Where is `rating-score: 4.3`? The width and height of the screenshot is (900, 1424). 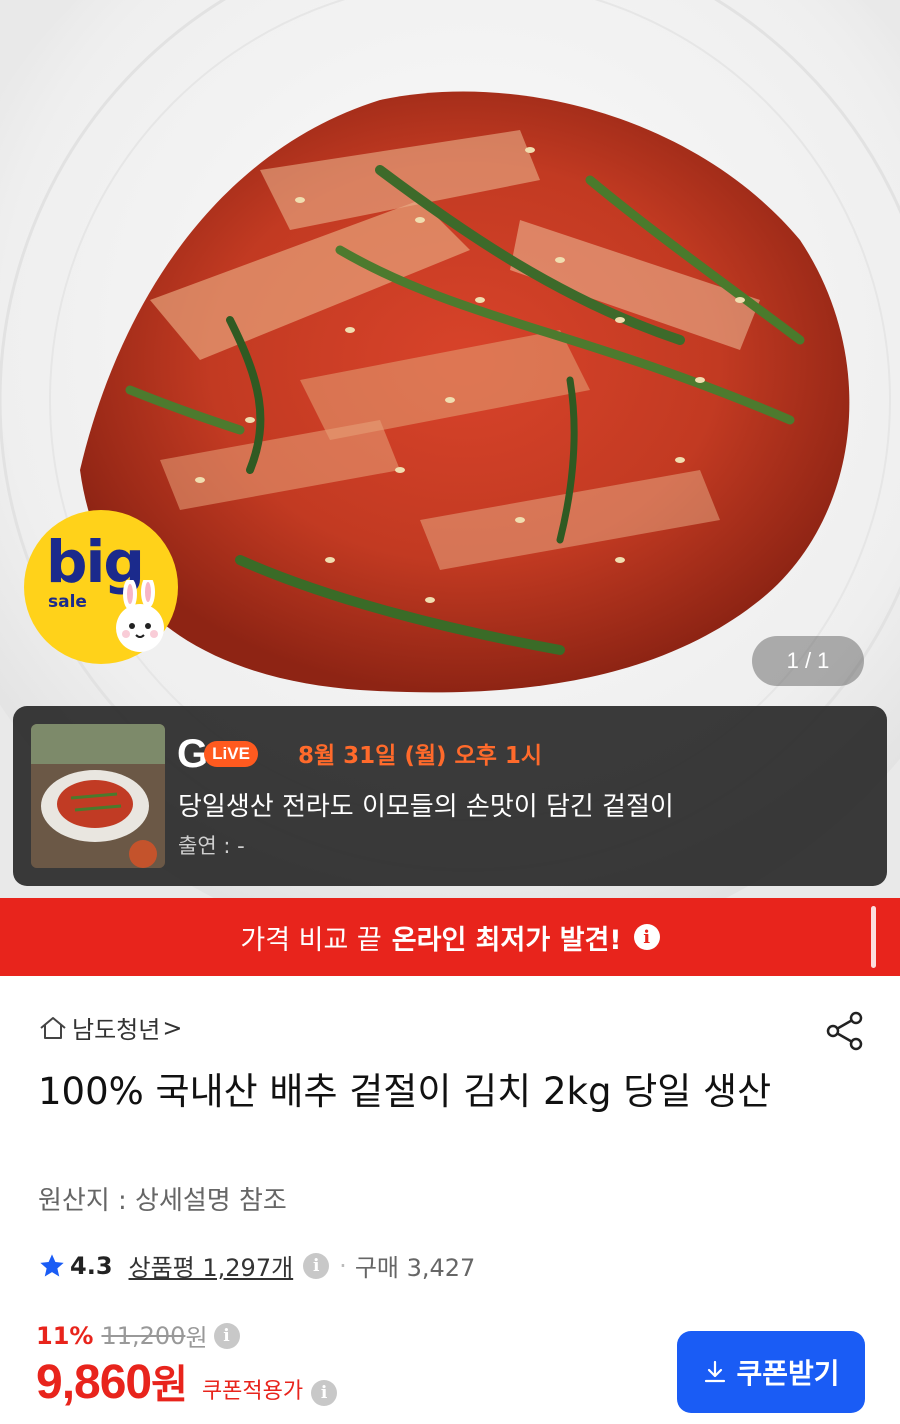 rating-score: 4.3 is located at coordinates (91, 1265).